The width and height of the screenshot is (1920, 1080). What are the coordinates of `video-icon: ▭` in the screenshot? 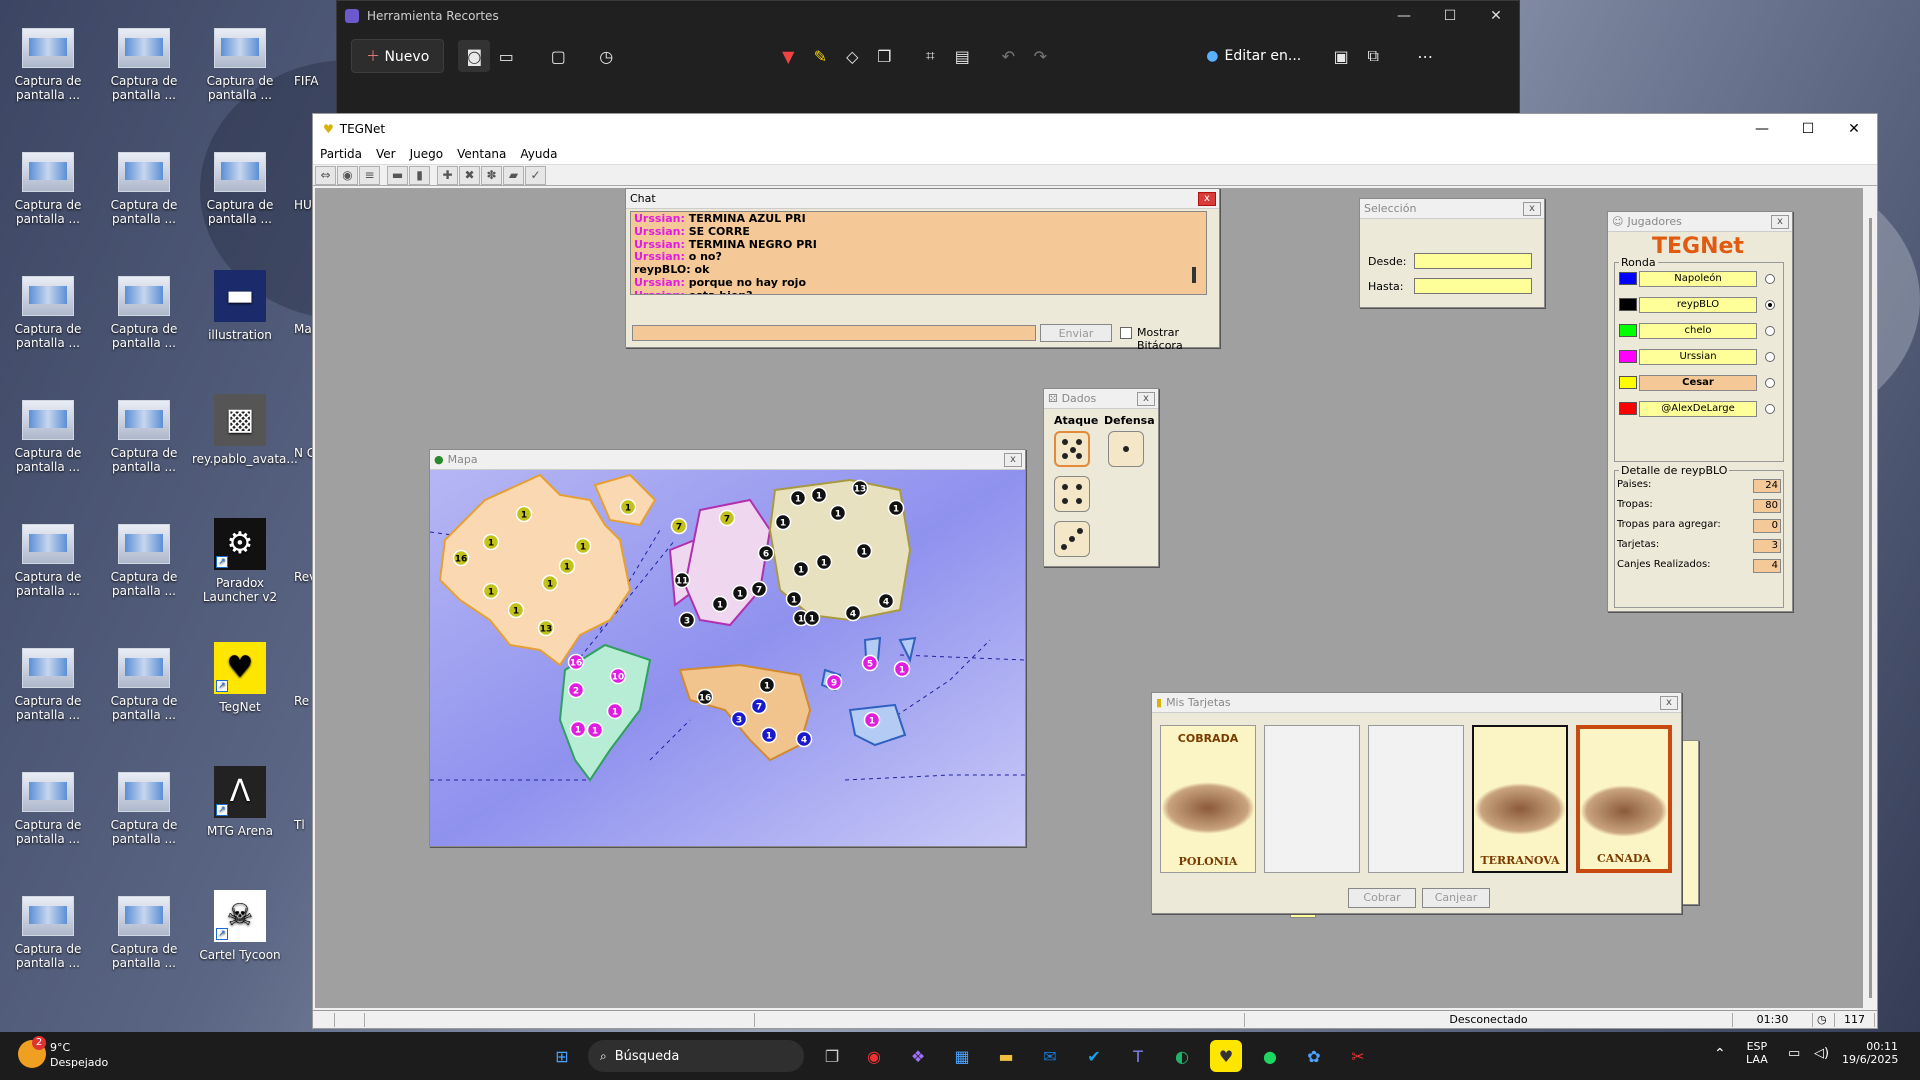 It's located at (506, 56).